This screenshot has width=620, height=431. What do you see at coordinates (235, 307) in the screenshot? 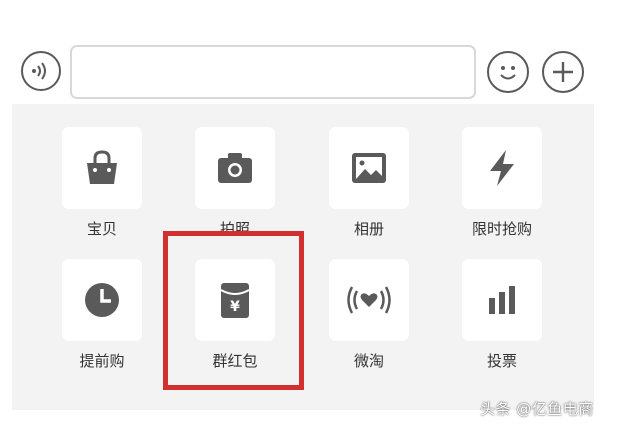
I see `yuan-glyph: ¥` at bounding box center [235, 307].